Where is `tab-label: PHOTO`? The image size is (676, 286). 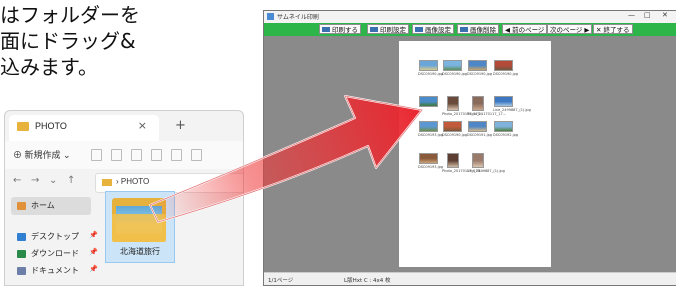 tab-label: PHOTO is located at coordinates (51, 126).